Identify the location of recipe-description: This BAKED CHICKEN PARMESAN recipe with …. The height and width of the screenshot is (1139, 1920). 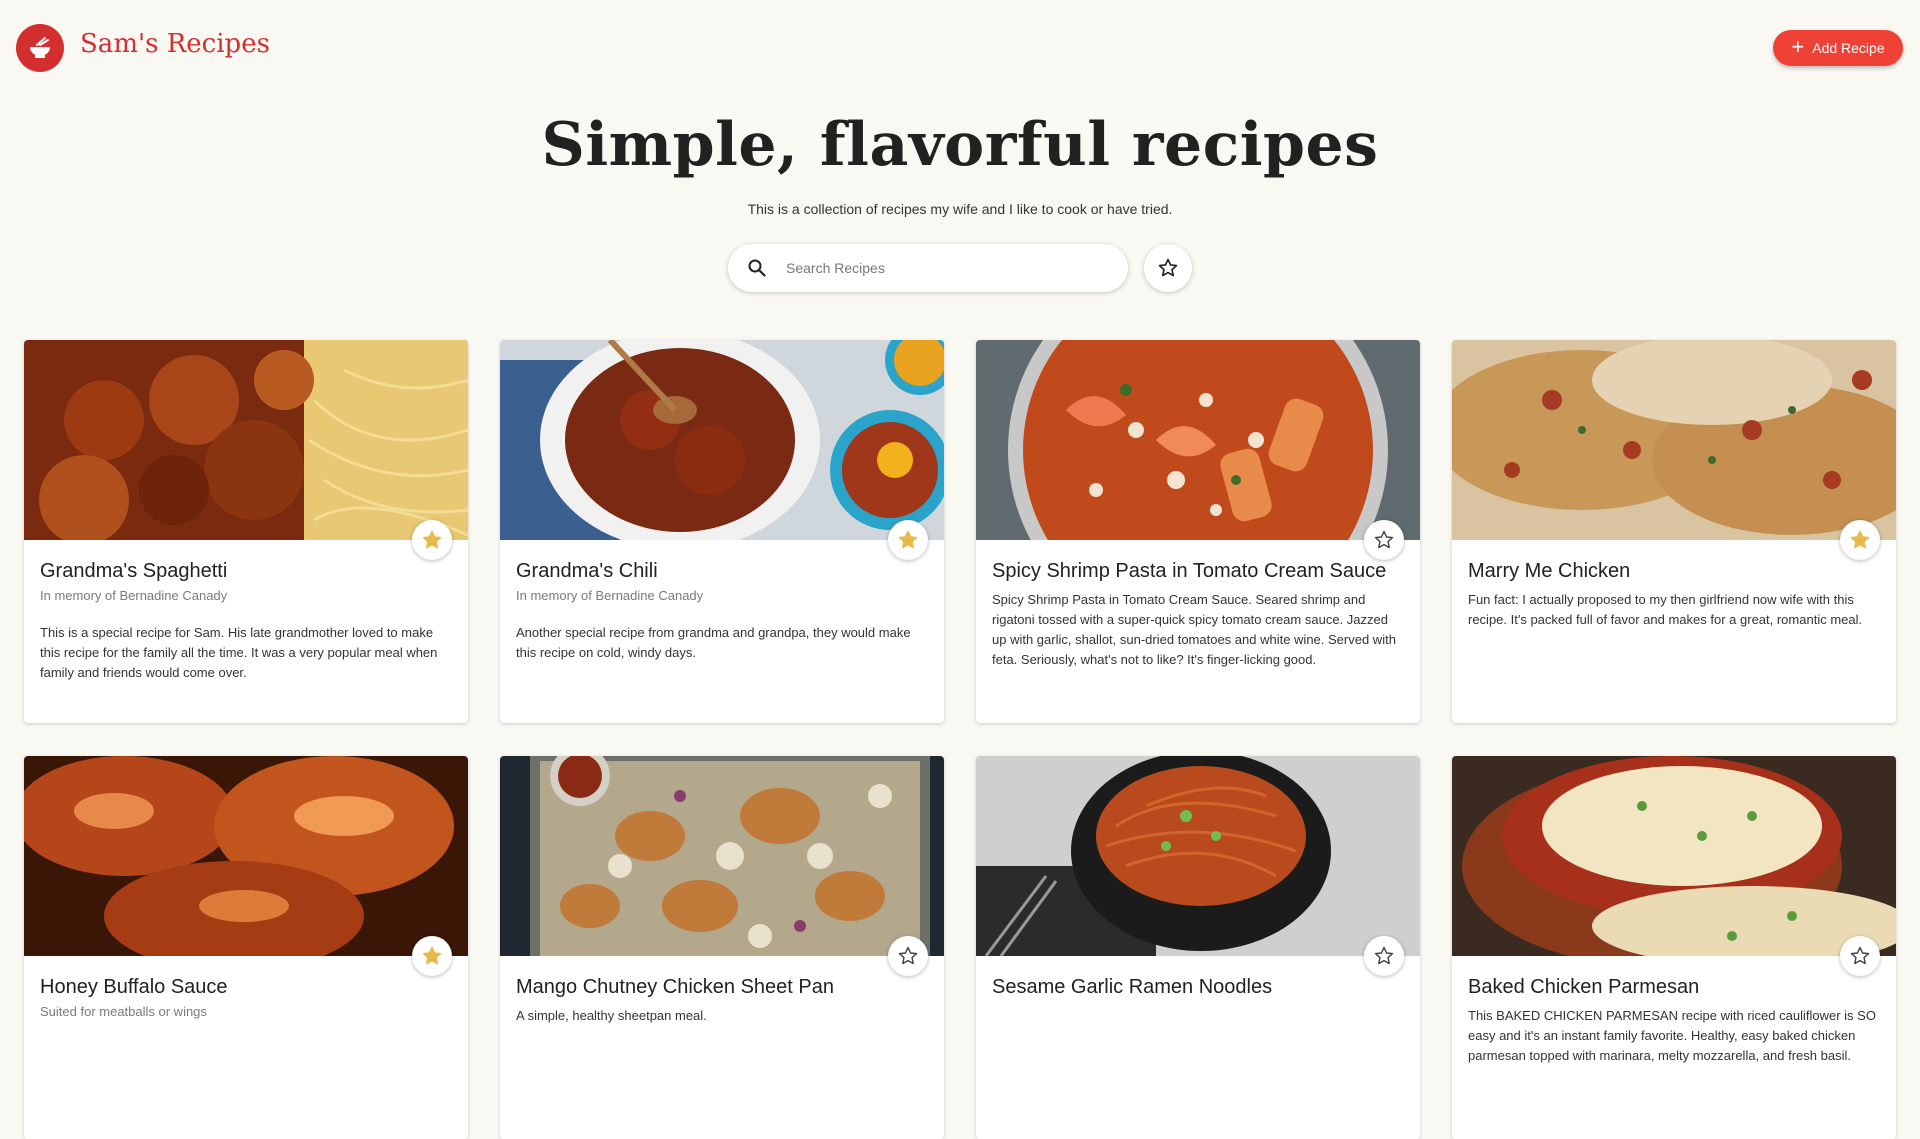
(1672, 1035).